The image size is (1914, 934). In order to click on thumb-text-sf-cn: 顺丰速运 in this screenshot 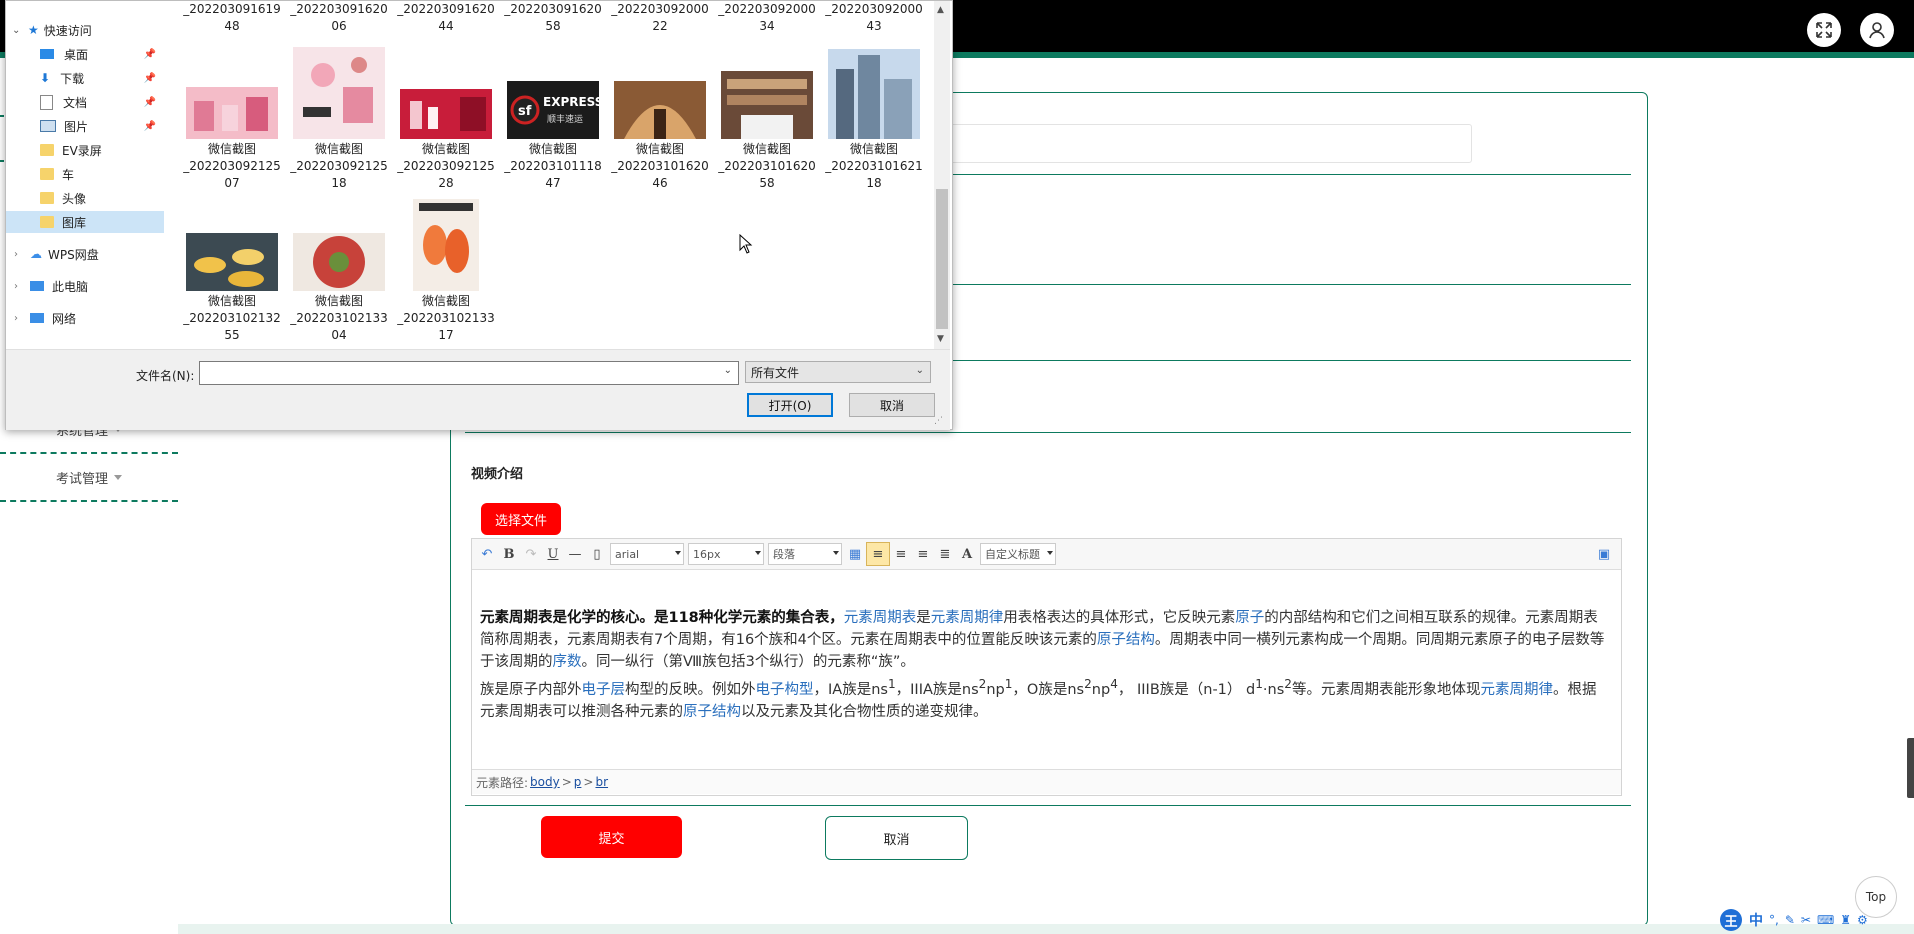, I will do `click(565, 119)`.